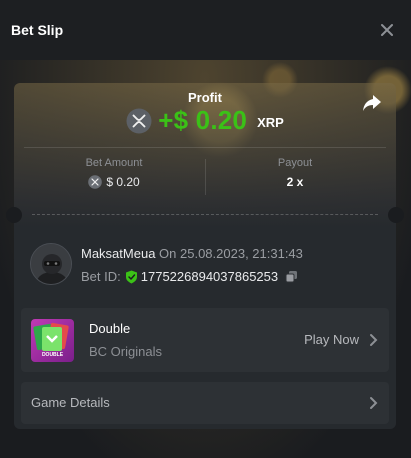  Describe the element at coordinates (205, 147) in the screenshot. I see `divider` at that location.